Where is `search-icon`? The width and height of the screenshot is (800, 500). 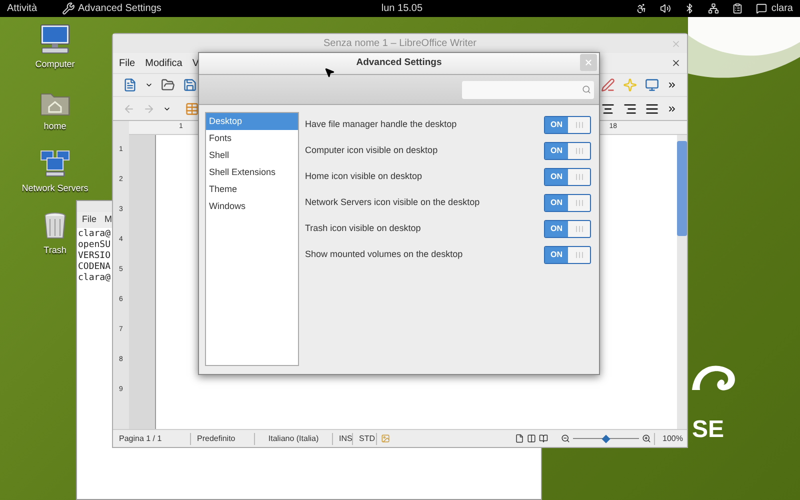
search-icon is located at coordinates (586, 89).